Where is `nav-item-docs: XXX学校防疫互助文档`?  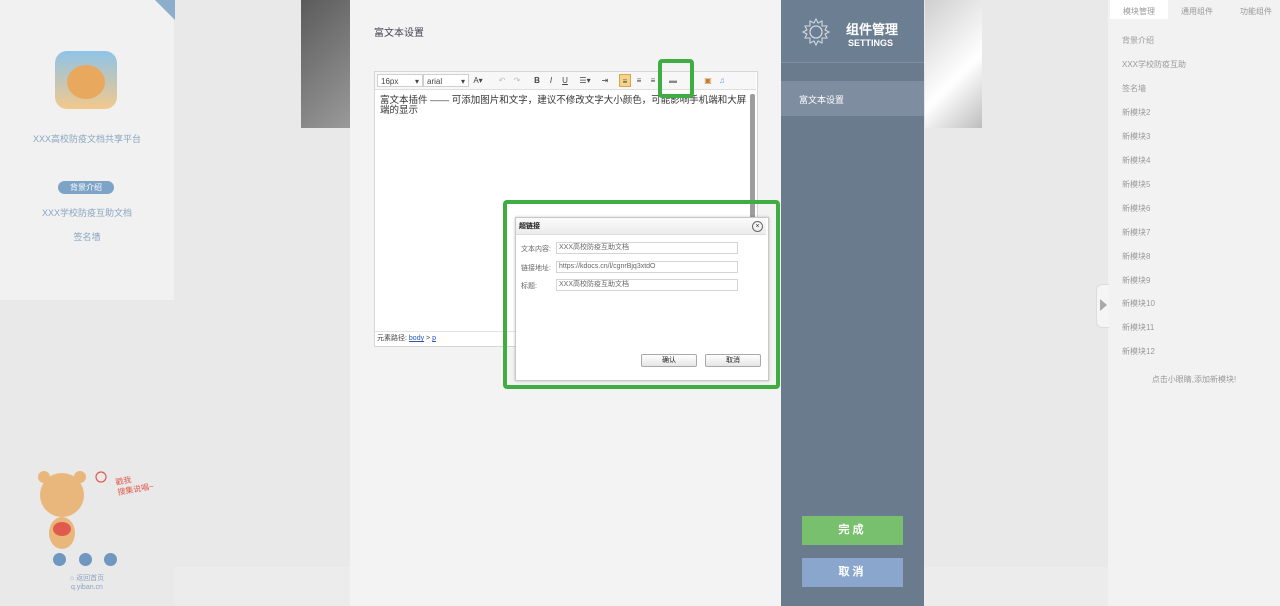
nav-item-docs: XXX学校防疫互助文档 is located at coordinates (87, 212).